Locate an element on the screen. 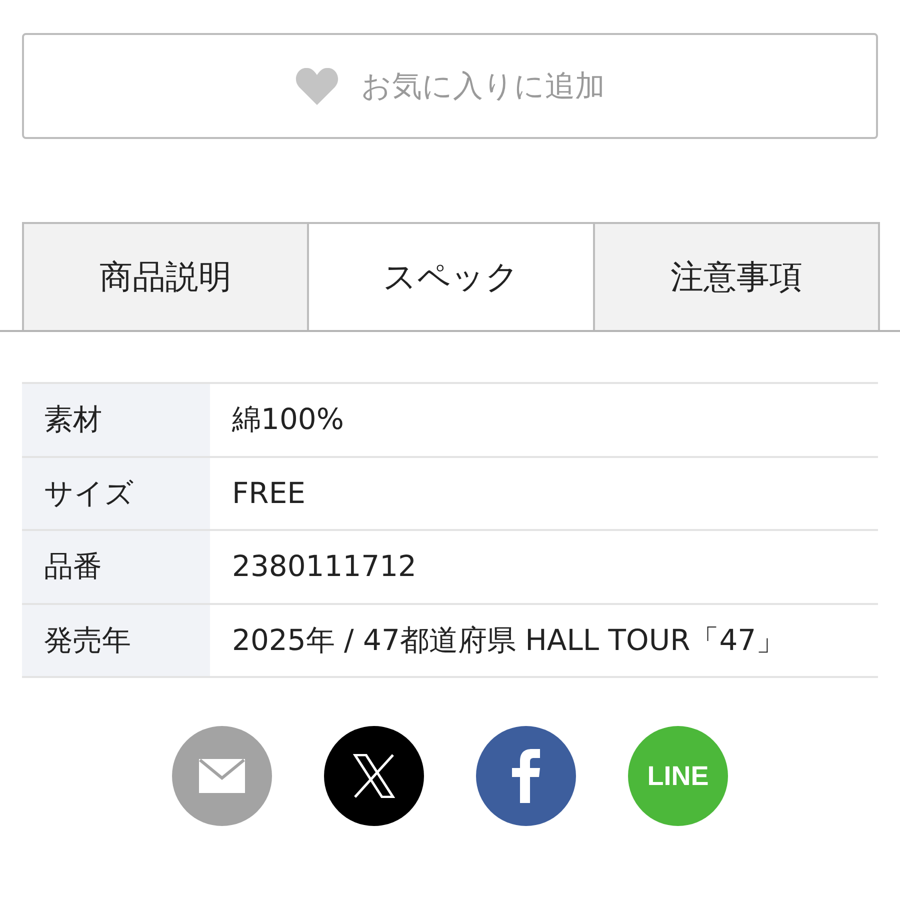 Image resolution: width=900 pixels, height=900 pixels. spec-value: 綿100% is located at coordinates (288, 419).